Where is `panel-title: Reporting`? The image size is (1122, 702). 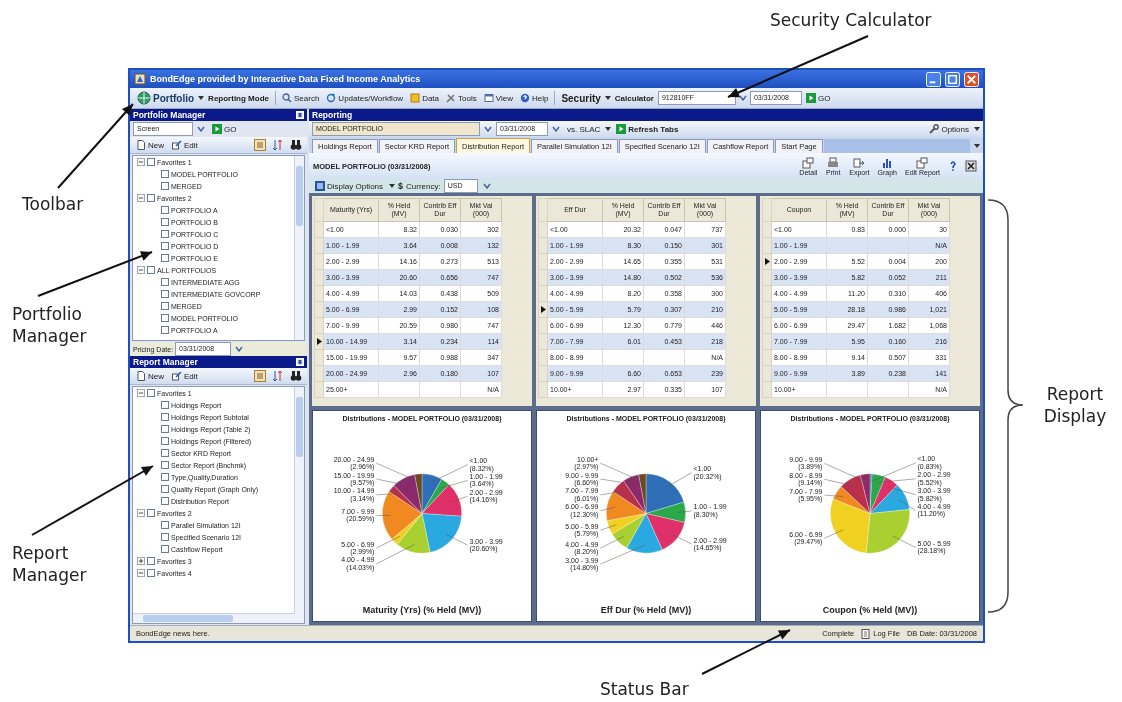 panel-title: Reporting is located at coordinates (332, 115).